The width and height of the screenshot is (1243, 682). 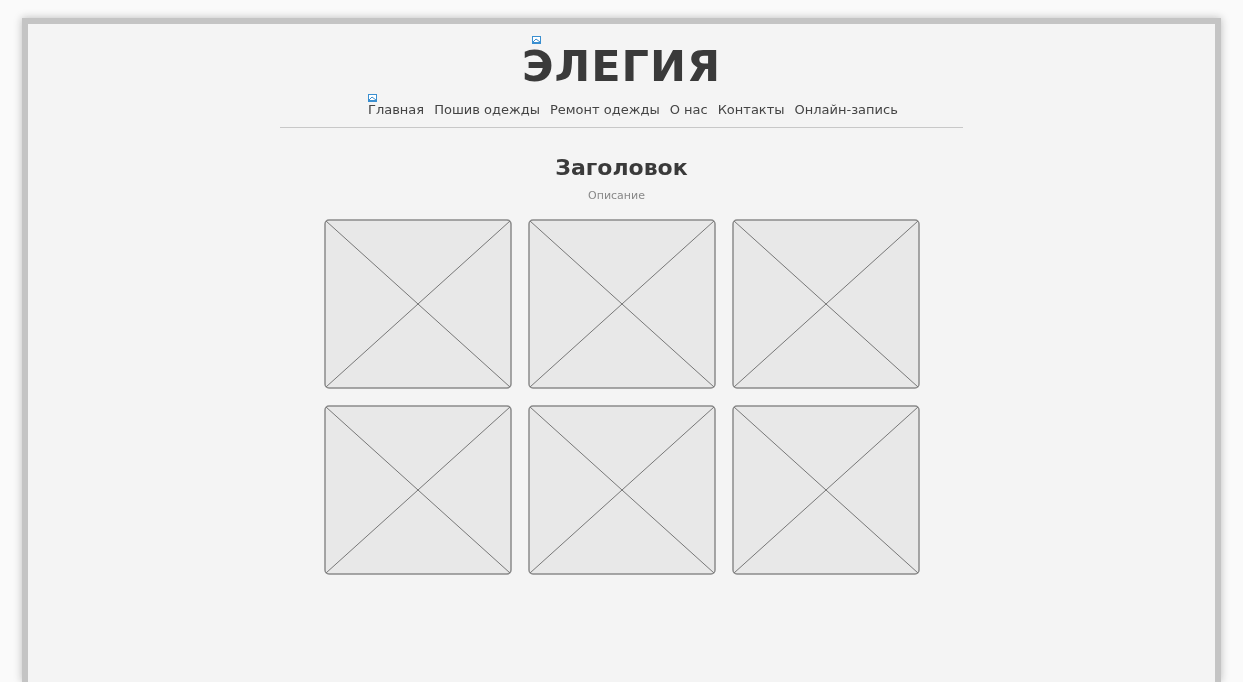 I want to click on site-logo: ЭЛЕГИЯ, so click(x=621, y=66).